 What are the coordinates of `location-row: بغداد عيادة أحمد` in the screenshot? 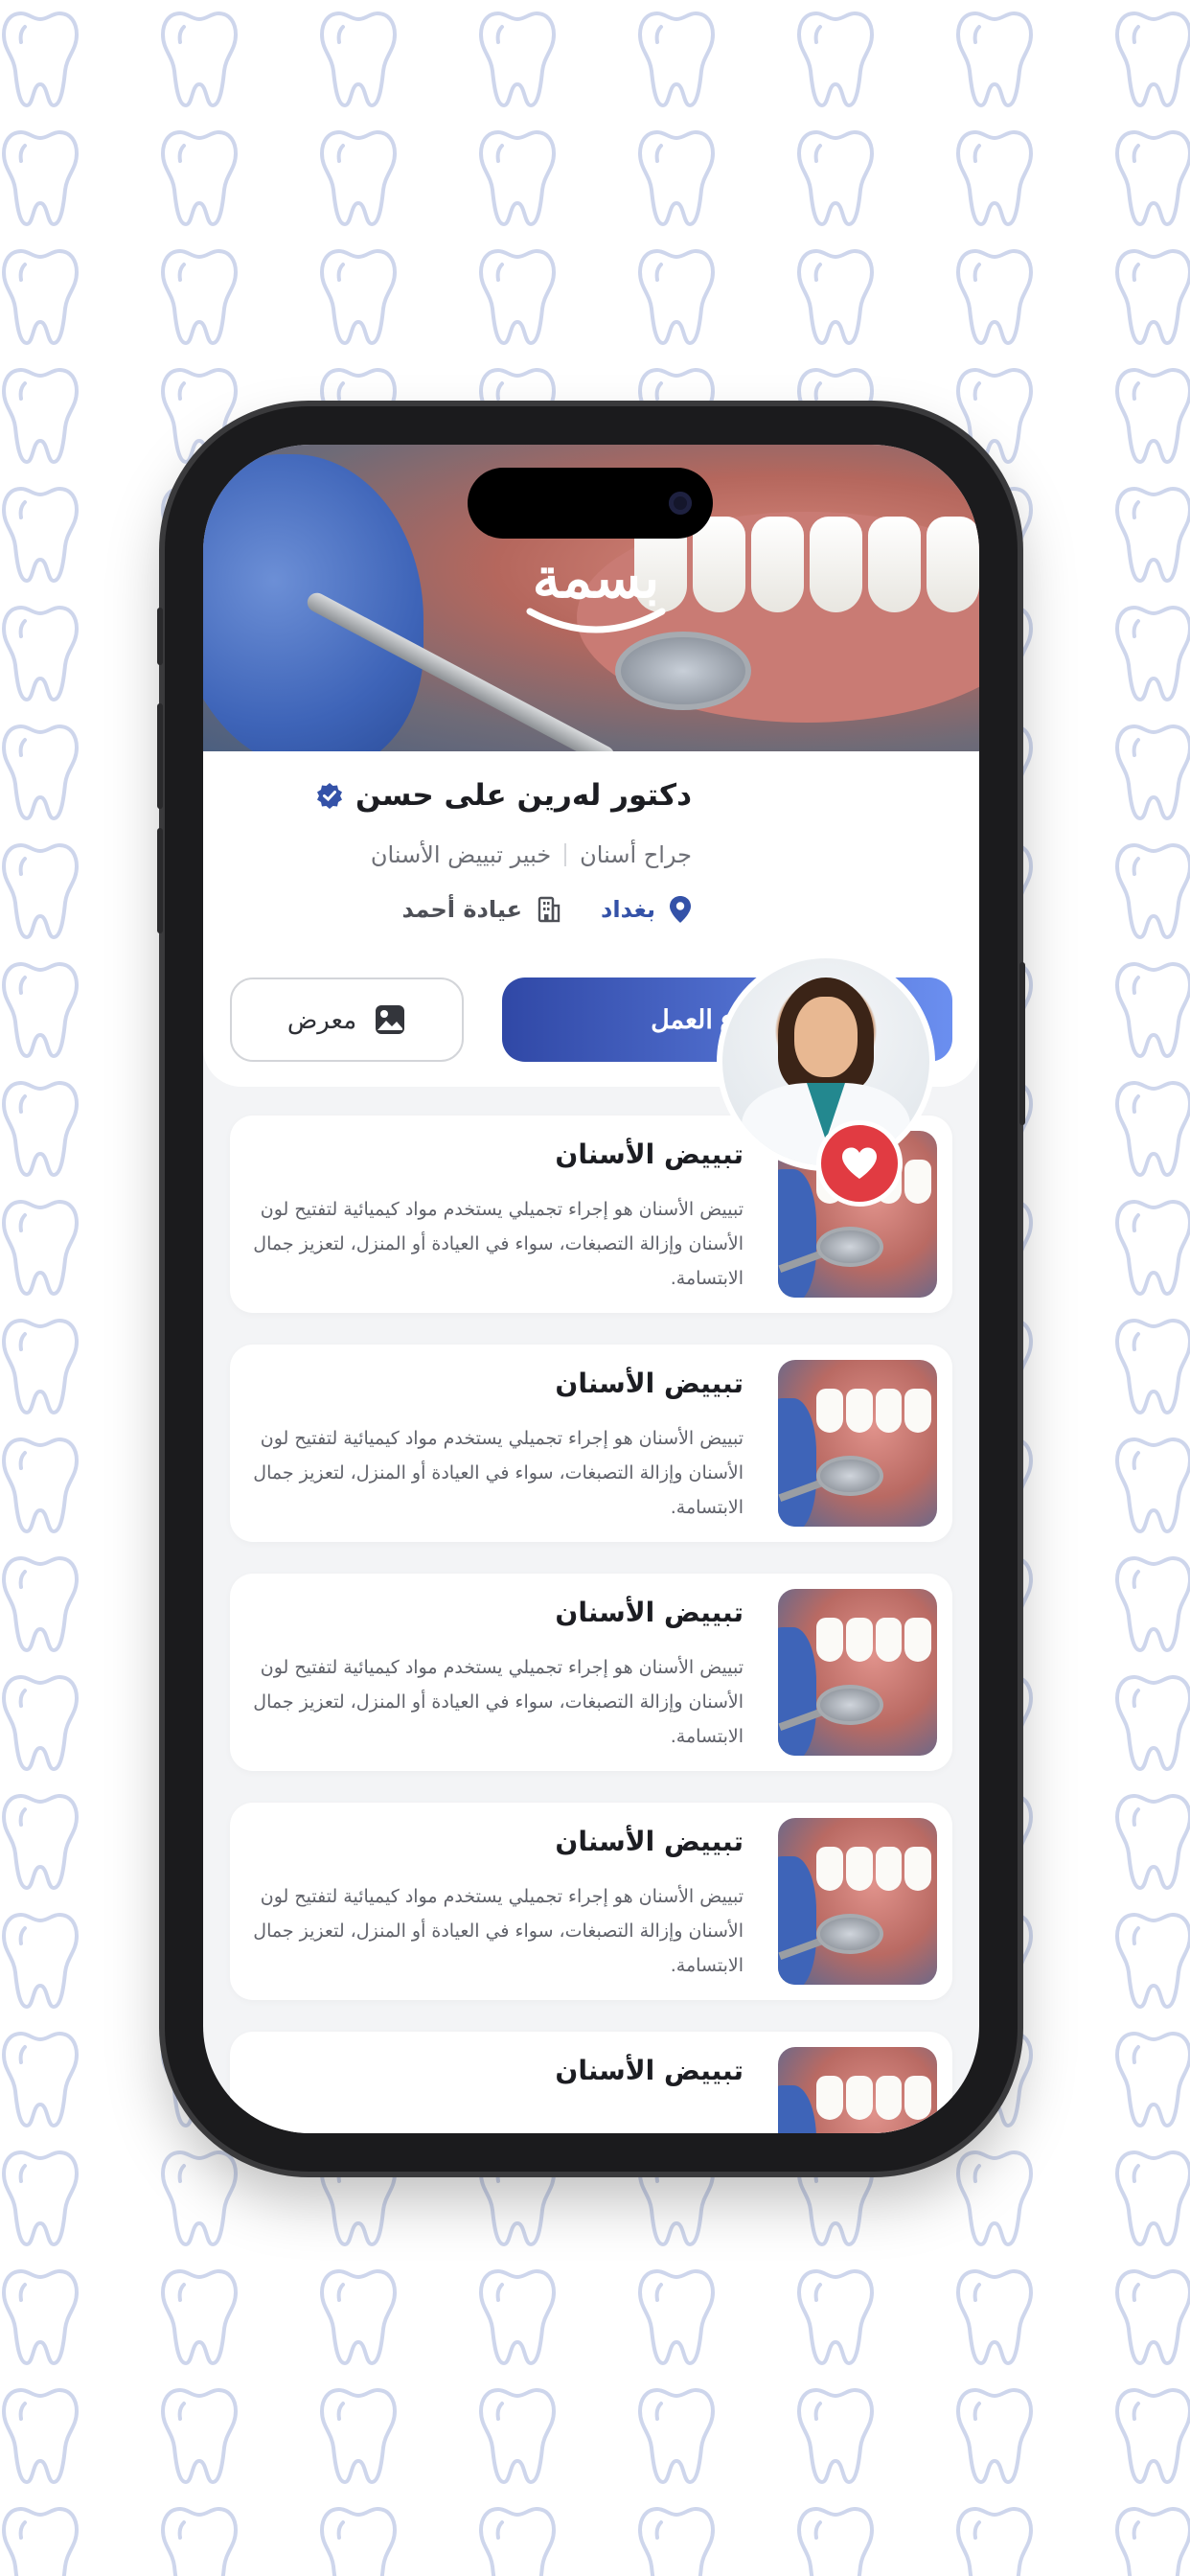 It's located at (547, 909).